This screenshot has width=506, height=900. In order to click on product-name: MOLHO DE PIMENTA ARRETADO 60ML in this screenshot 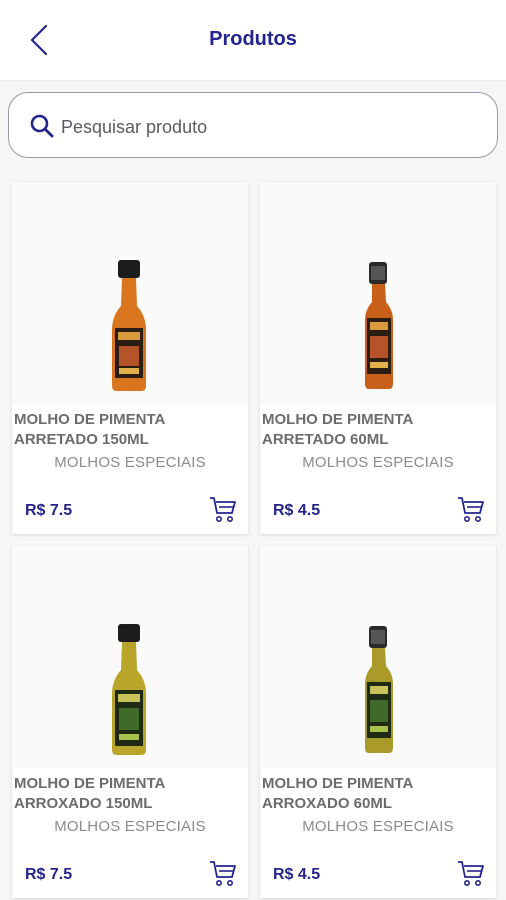, I will do `click(337, 429)`.